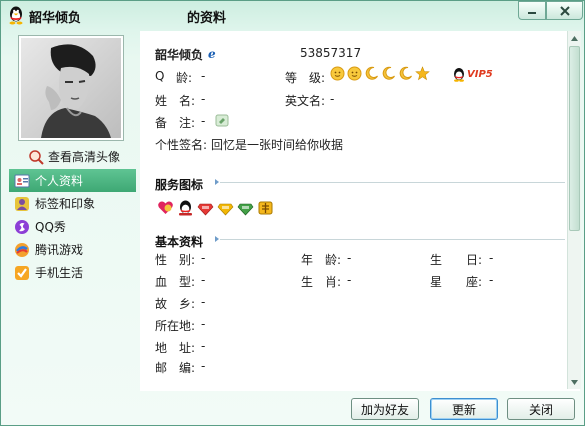 This screenshot has height=426, width=585. Describe the element at coordinates (331, 53) in the screenshot. I see `qq-number: 53857317` at that location.